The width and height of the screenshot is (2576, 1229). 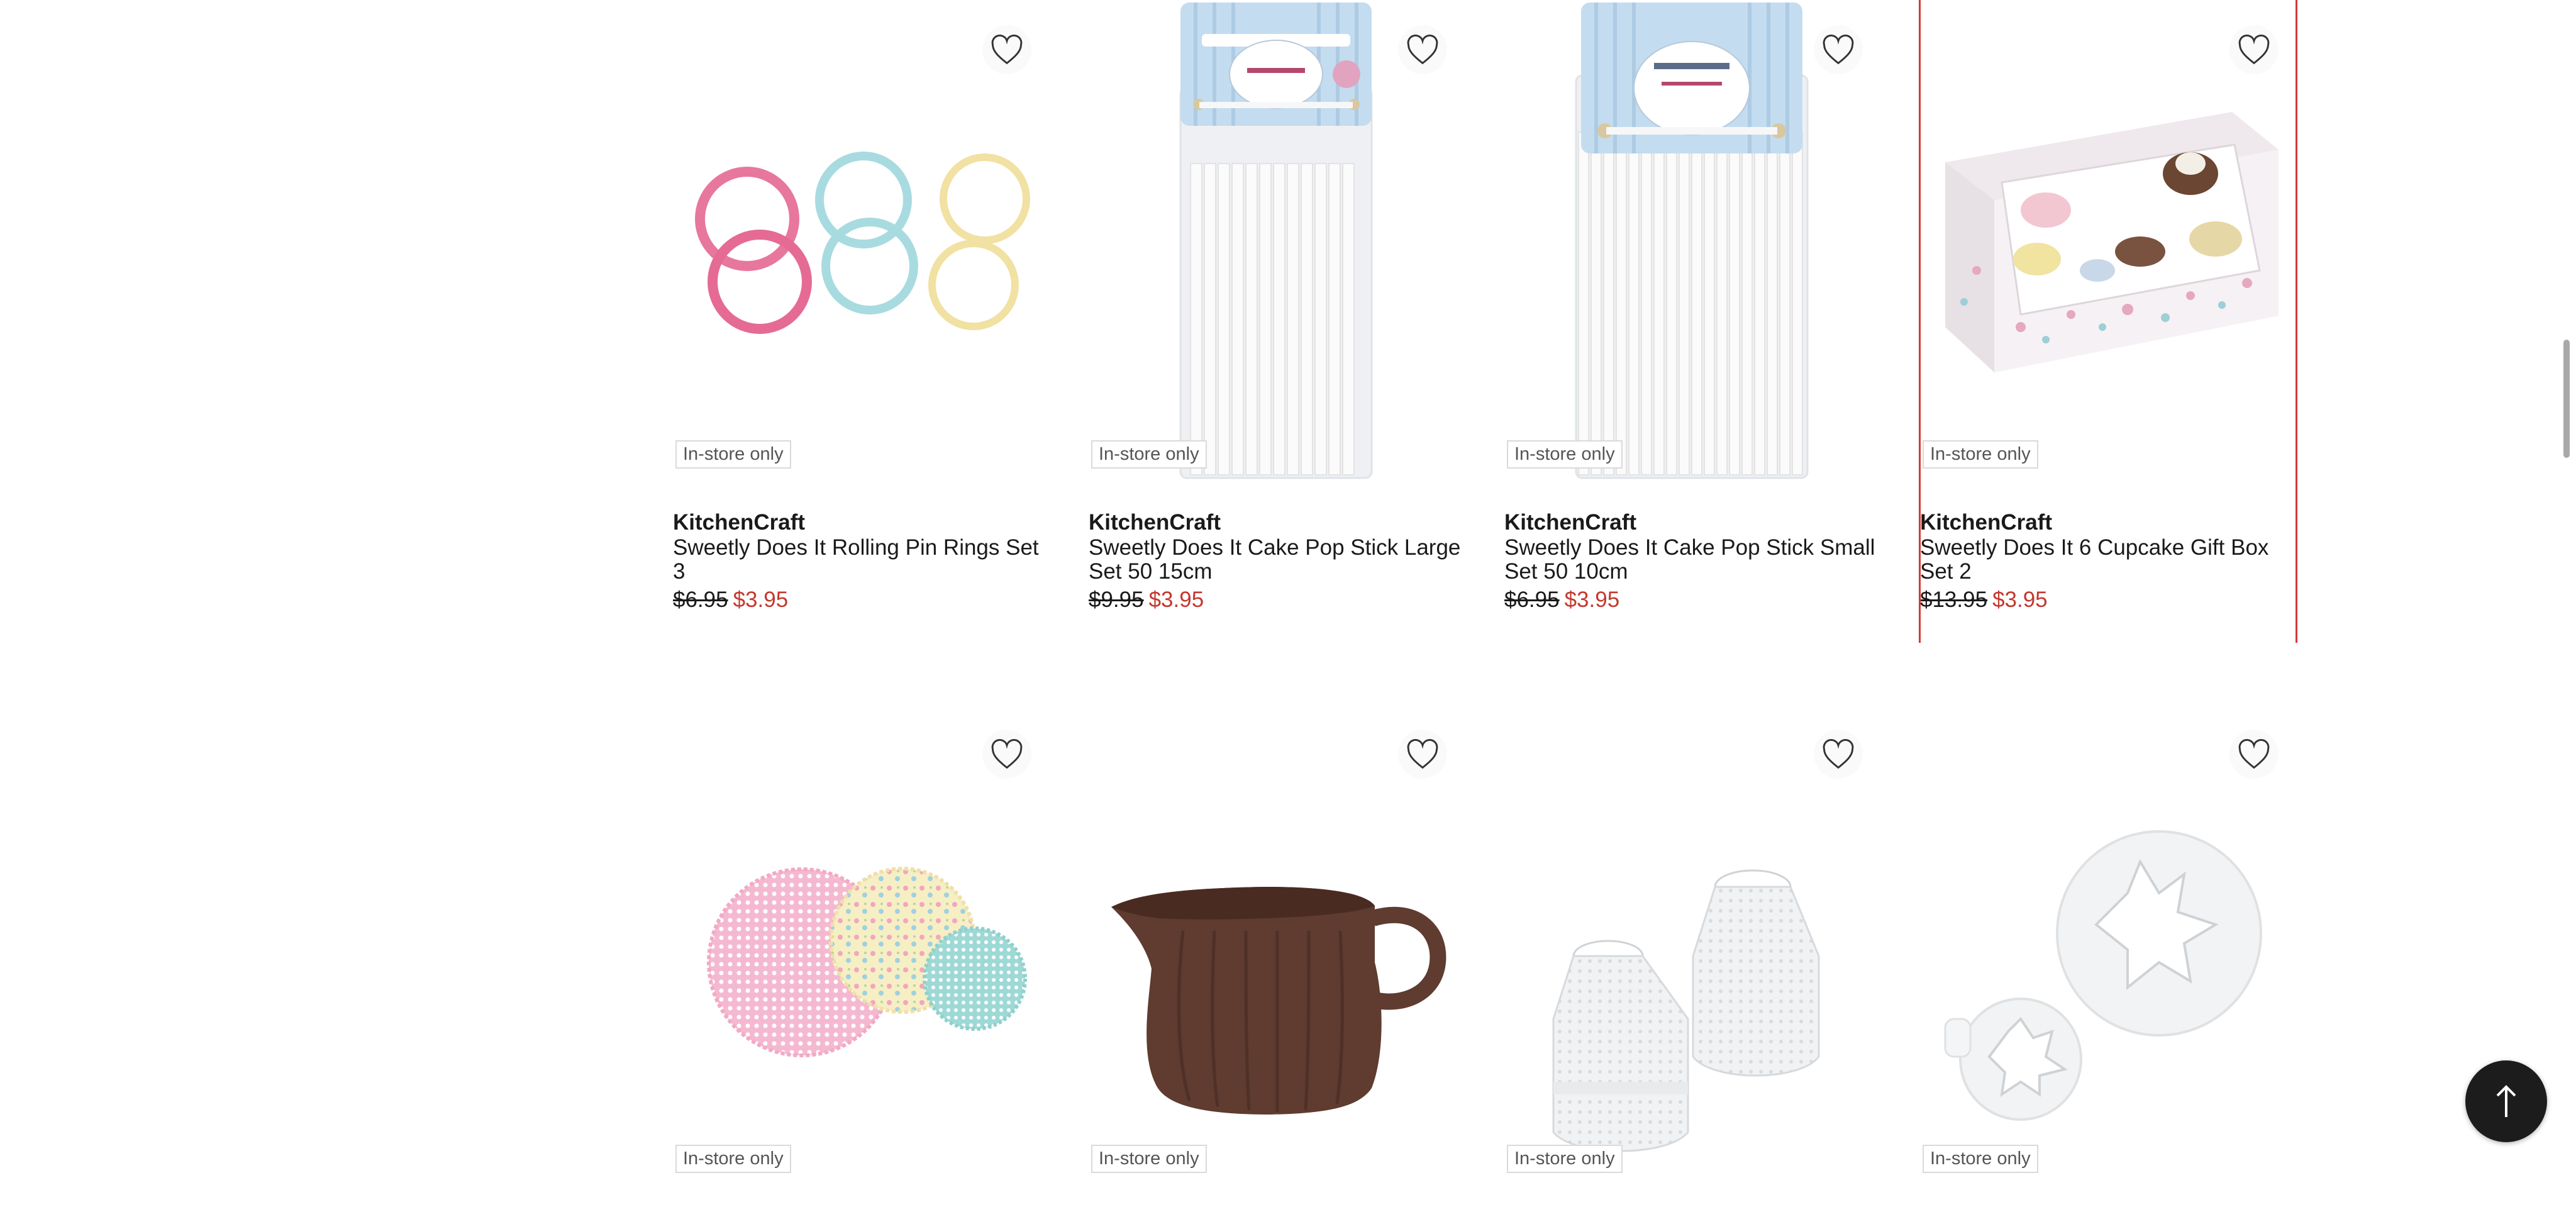 I want to click on scroll-to-top-button, so click(x=2506, y=1101).